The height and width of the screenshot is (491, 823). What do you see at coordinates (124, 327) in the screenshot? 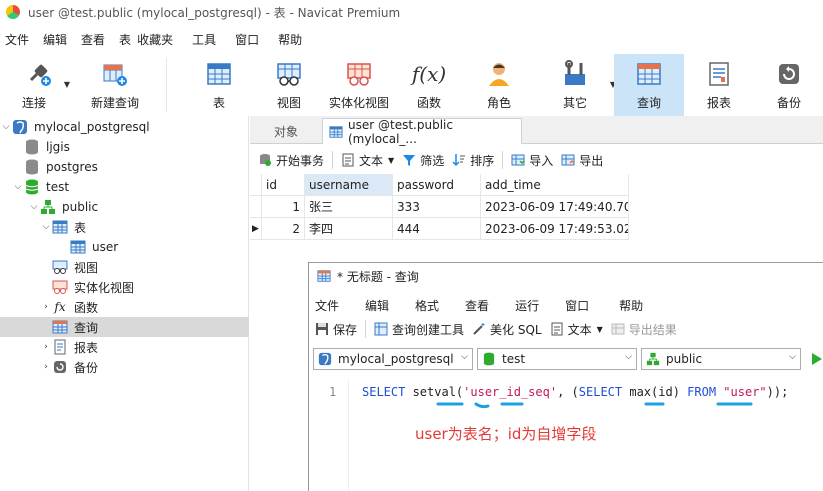
I see `tree-queries-node: 查询` at bounding box center [124, 327].